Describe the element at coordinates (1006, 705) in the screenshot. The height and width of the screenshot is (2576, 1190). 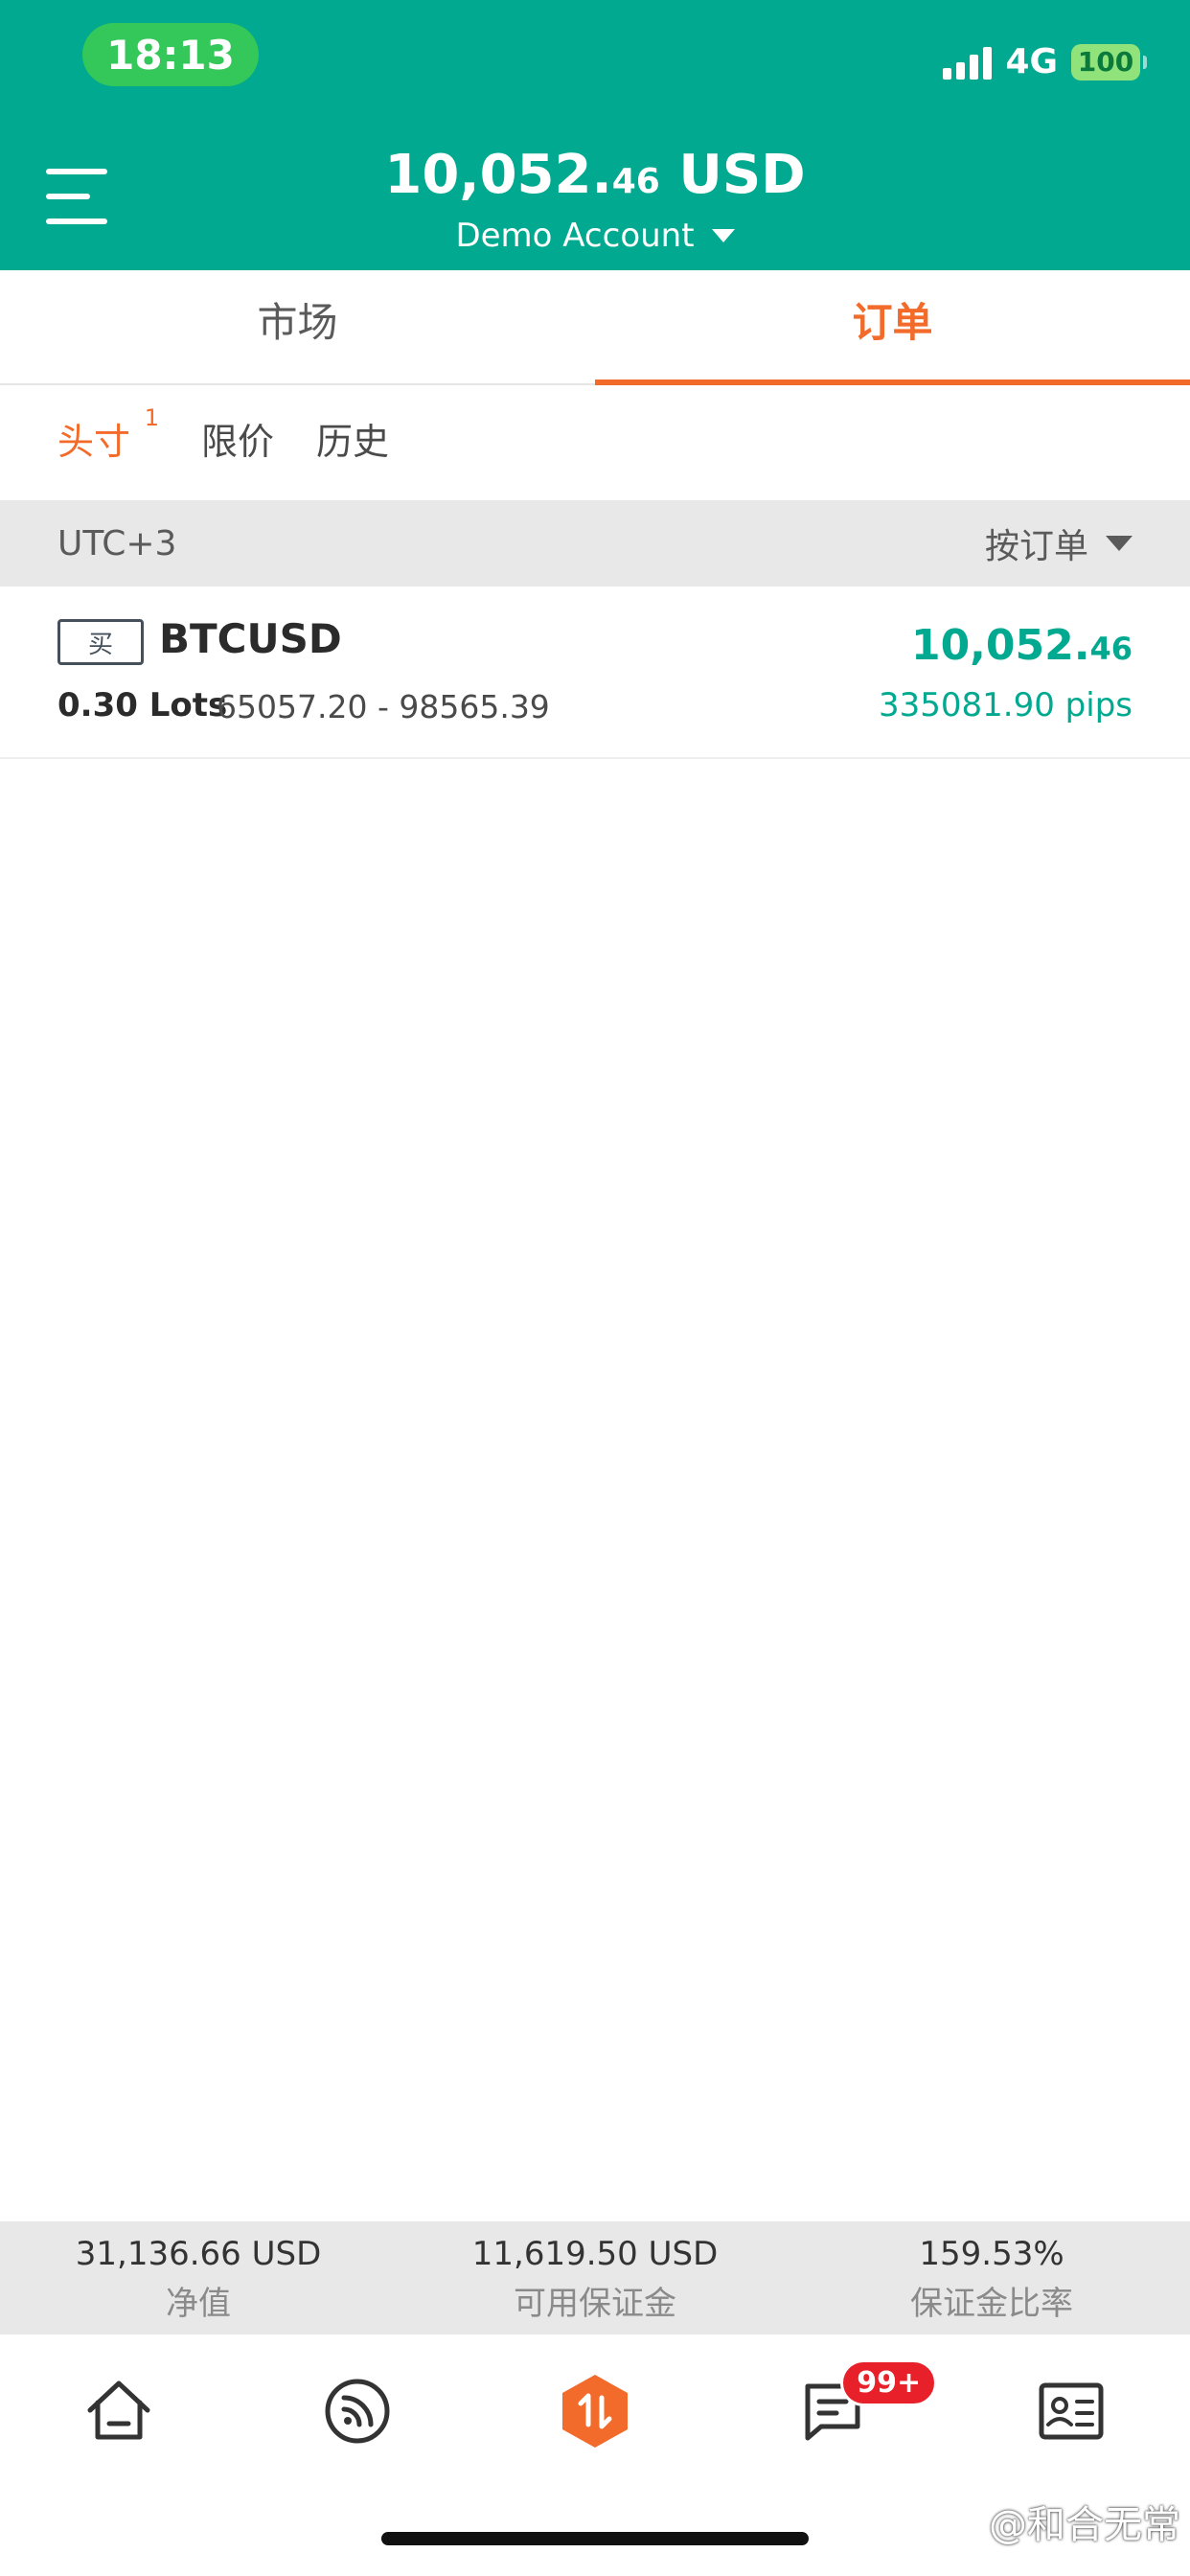
I see `order-pips: 335081.90 pips` at that location.